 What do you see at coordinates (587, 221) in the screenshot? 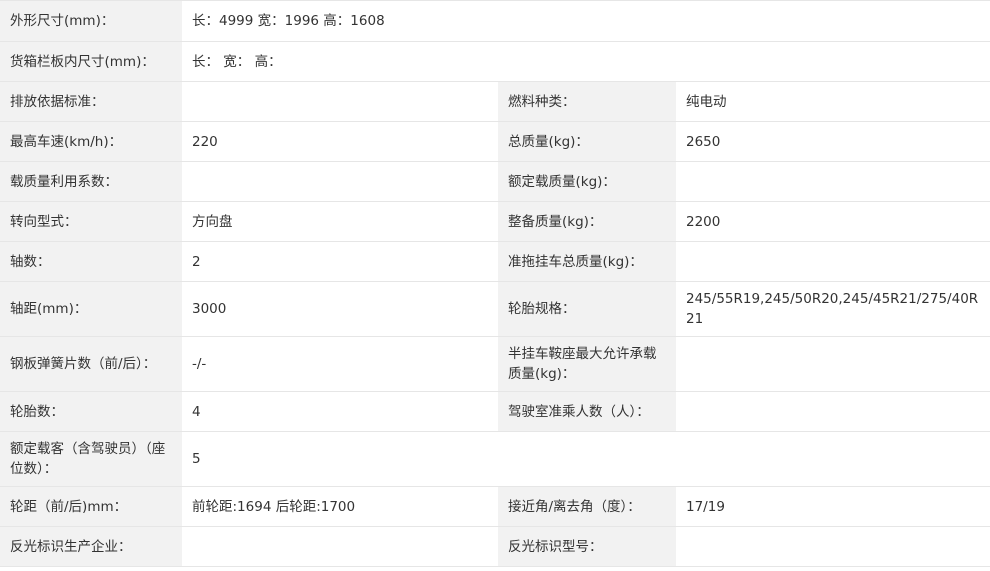
I see `spec-label: 整备质量(kg)：` at bounding box center [587, 221].